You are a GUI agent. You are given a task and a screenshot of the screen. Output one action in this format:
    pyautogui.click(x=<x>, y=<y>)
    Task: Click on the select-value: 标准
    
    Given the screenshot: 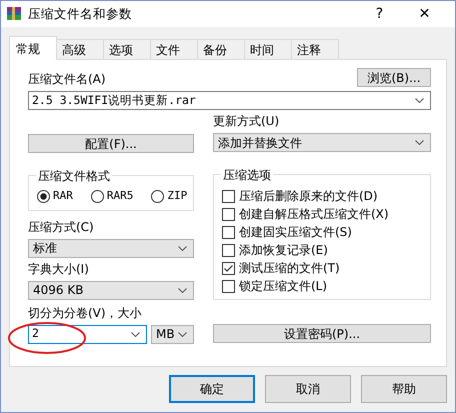 What is the action you would take?
    pyautogui.click(x=45, y=248)
    